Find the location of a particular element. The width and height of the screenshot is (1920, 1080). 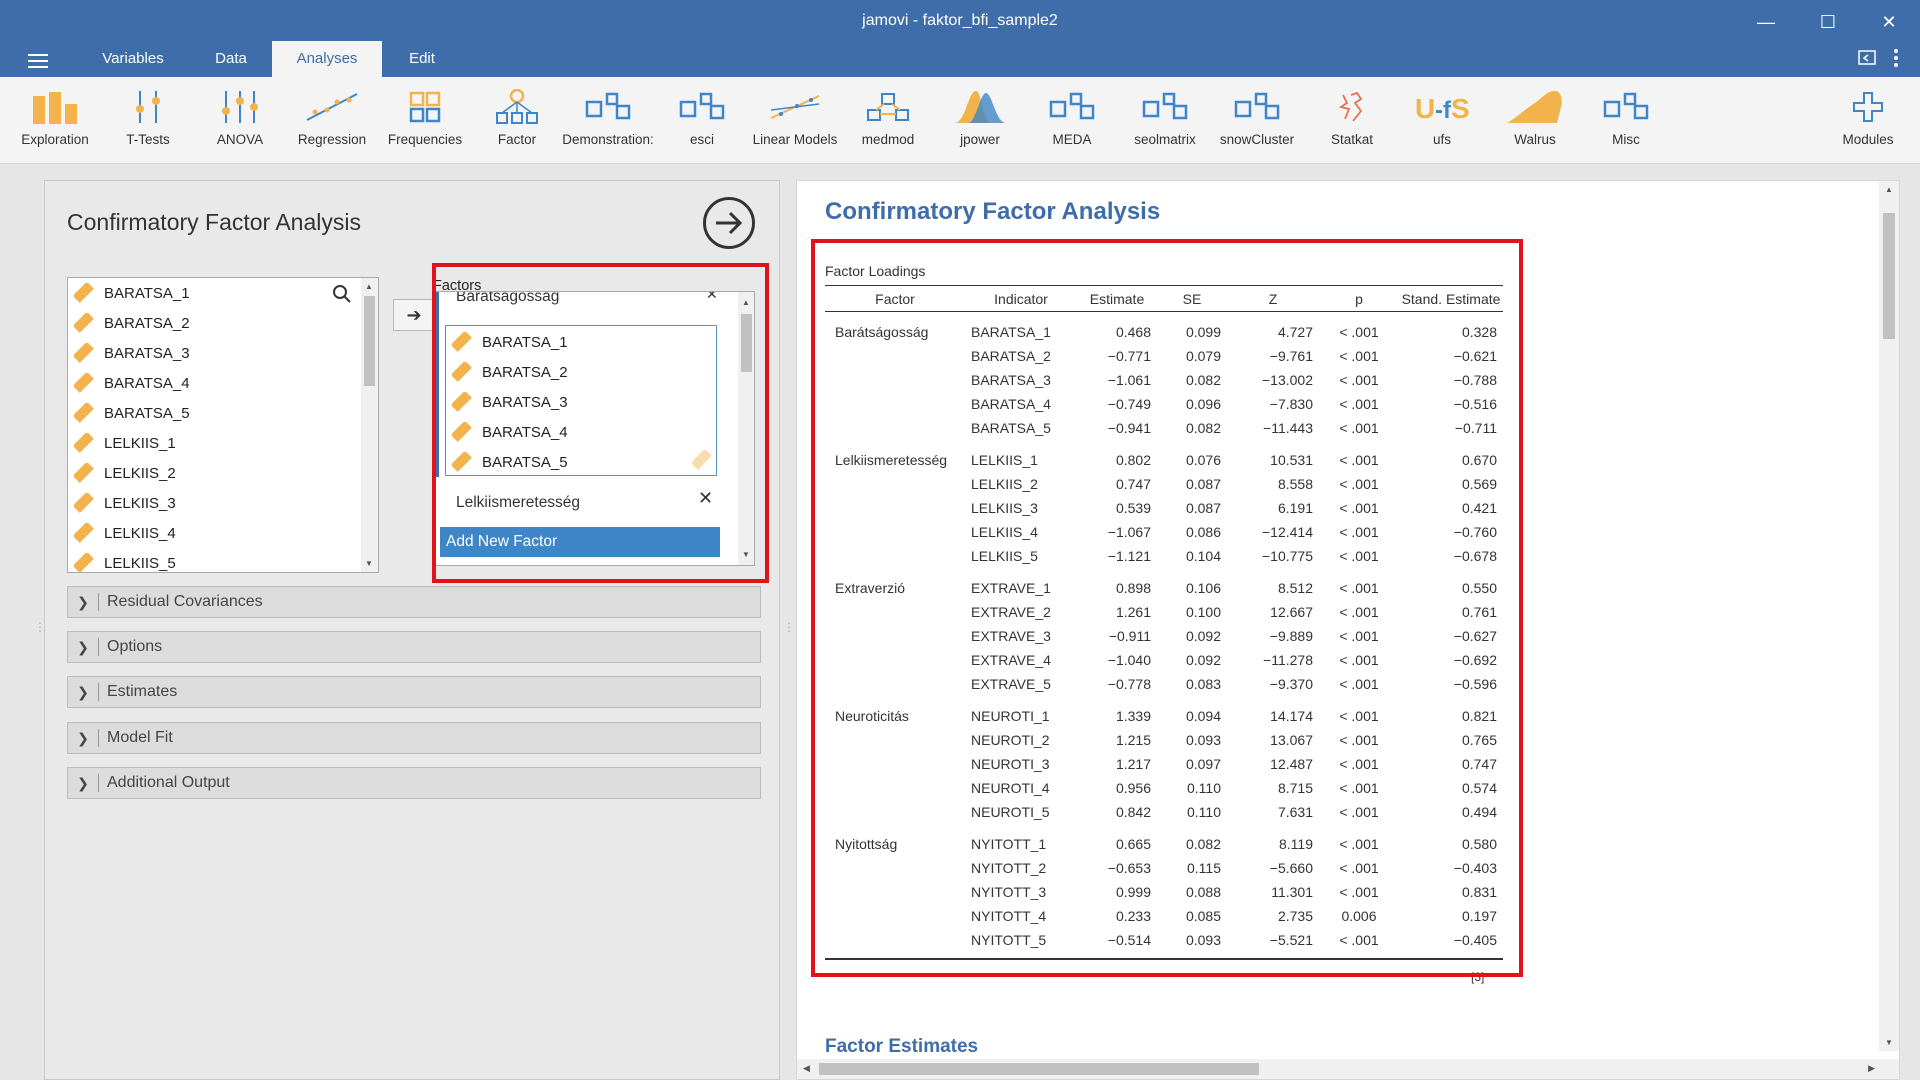

tab-analyses: Analyses is located at coordinates (327, 59).